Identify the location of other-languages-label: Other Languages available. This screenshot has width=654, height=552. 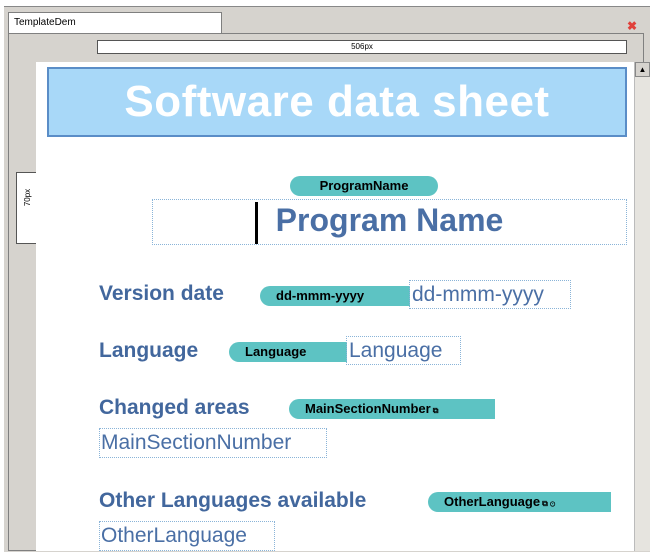
(233, 500).